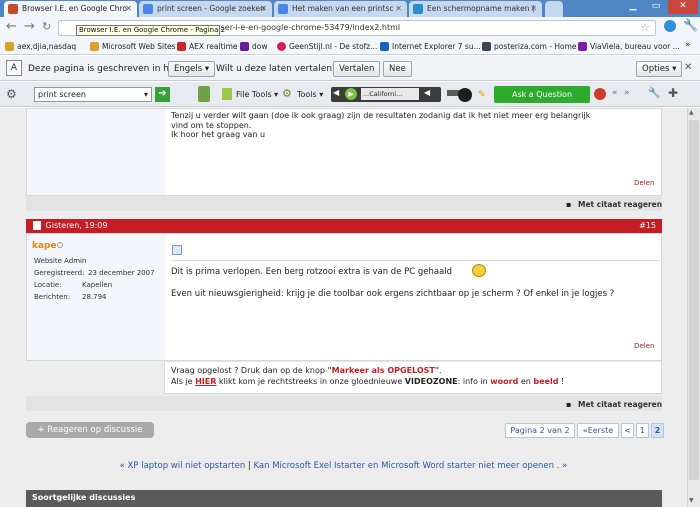 This screenshot has width=700, height=507. Describe the element at coordinates (29, 27) in the screenshot. I see `forward-arrow-icon: →` at that location.